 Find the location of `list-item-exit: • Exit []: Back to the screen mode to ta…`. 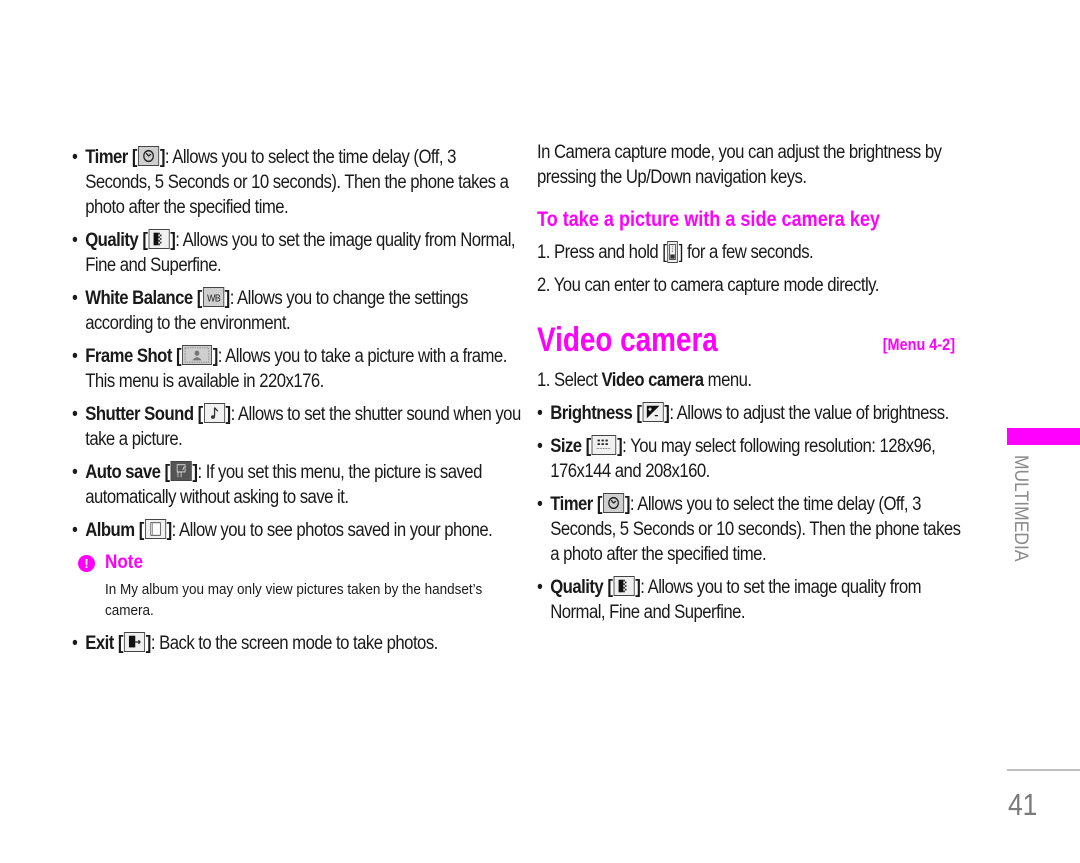

list-item-exit: • Exit []: Back to the screen mode to ta… is located at coordinates (255, 643).